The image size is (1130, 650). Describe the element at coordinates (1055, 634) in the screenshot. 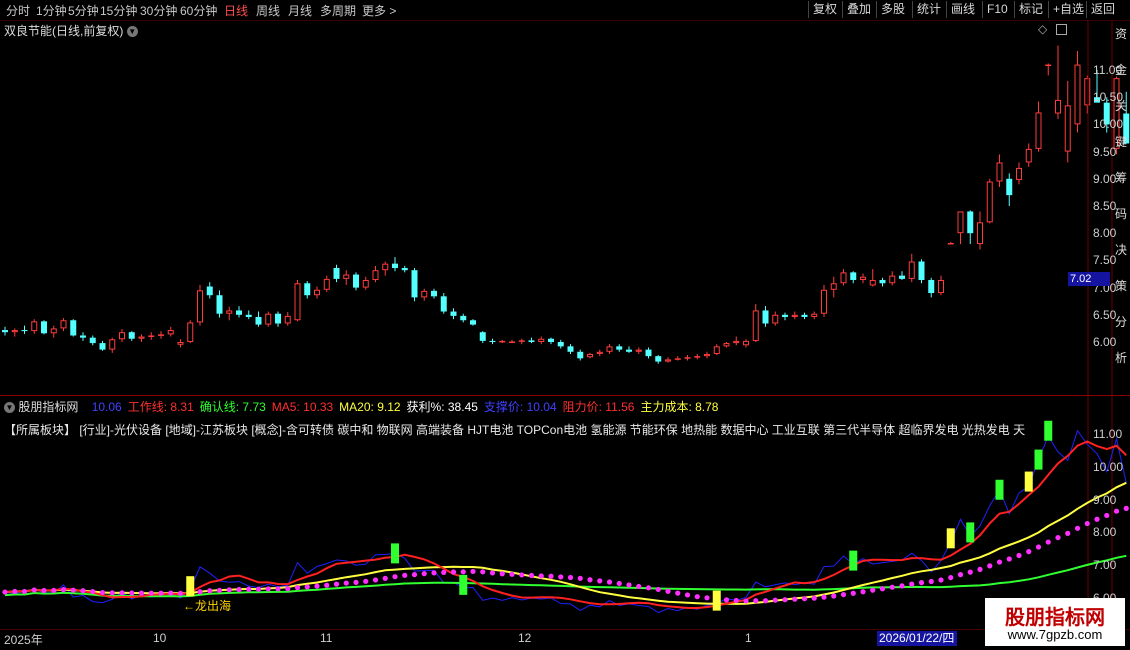

I see `watermark-url: www.7gpzb.com` at that location.